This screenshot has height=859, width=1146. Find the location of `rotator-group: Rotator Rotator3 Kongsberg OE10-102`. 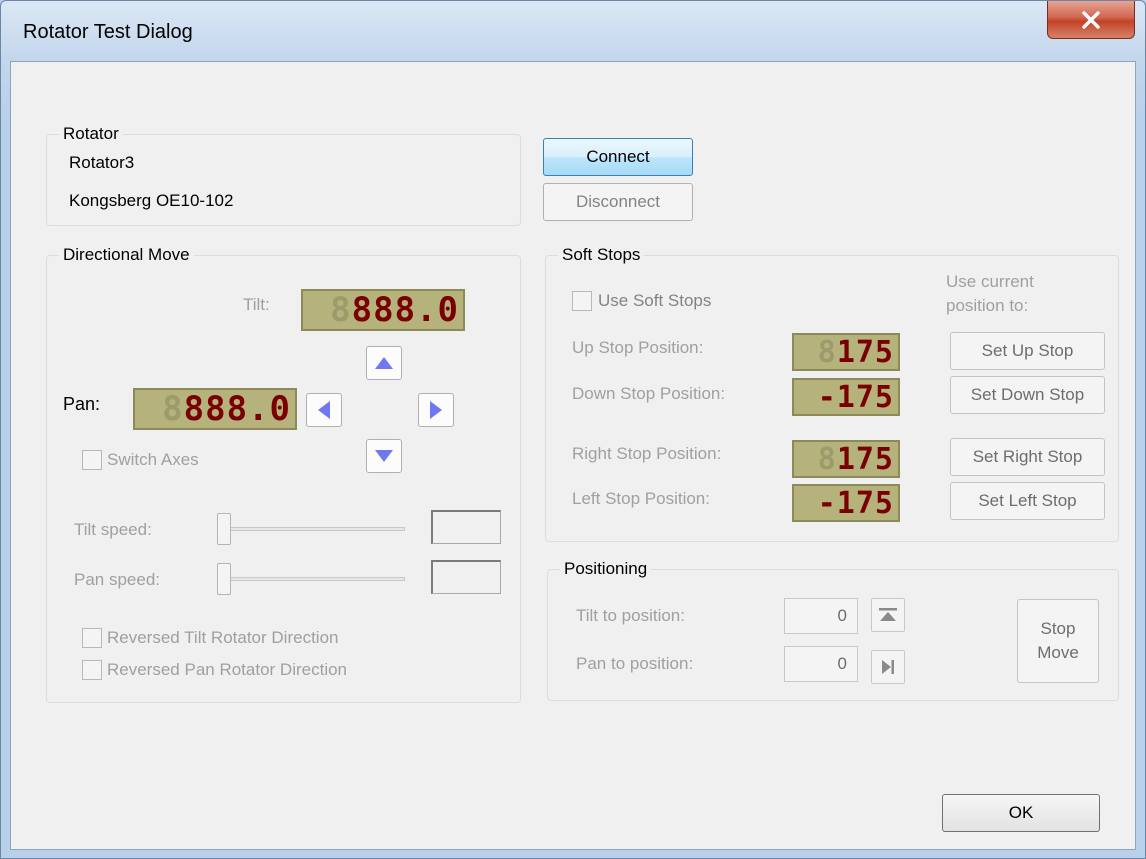

rotator-group: Rotator Rotator3 Kongsberg OE10-102 is located at coordinates (283, 175).